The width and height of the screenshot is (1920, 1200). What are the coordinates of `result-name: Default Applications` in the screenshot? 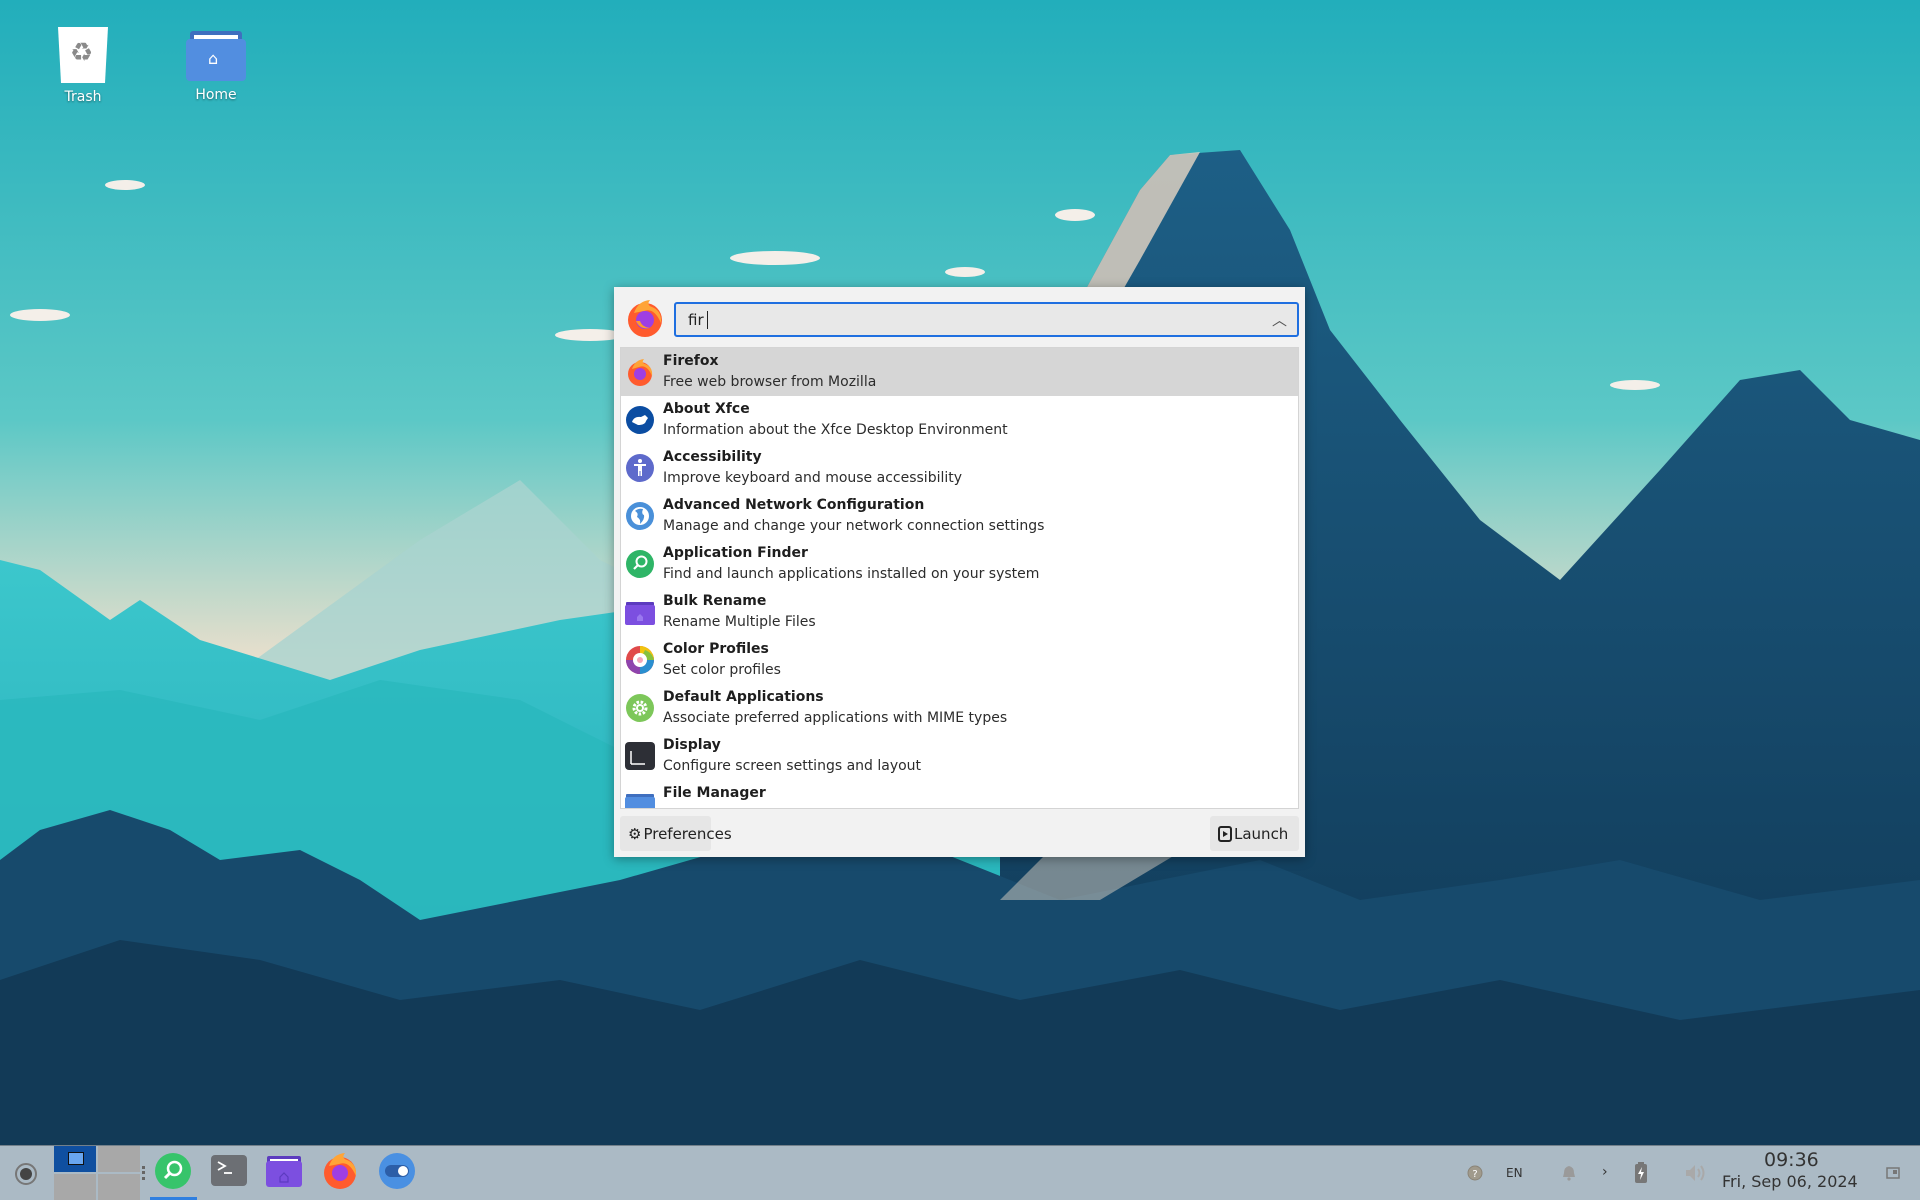 It's located at (743, 697).